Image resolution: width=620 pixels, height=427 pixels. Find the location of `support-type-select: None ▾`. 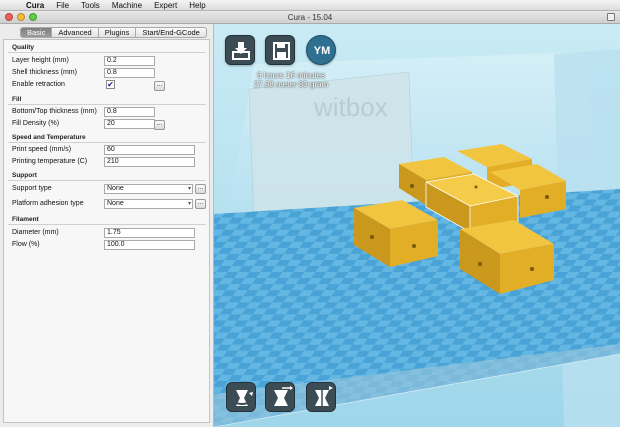

support-type-select: None ▾ is located at coordinates (148, 189).